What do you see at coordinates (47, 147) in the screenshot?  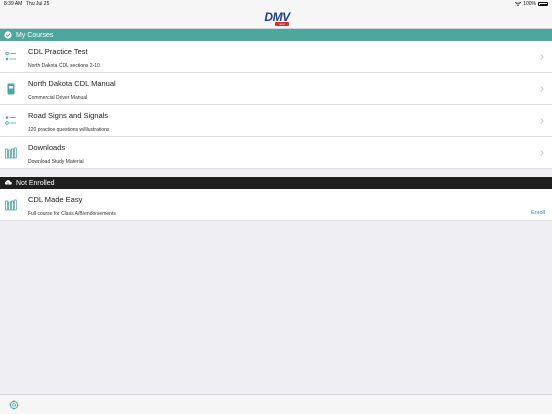 I see `course-title: Downloads` at bounding box center [47, 147].